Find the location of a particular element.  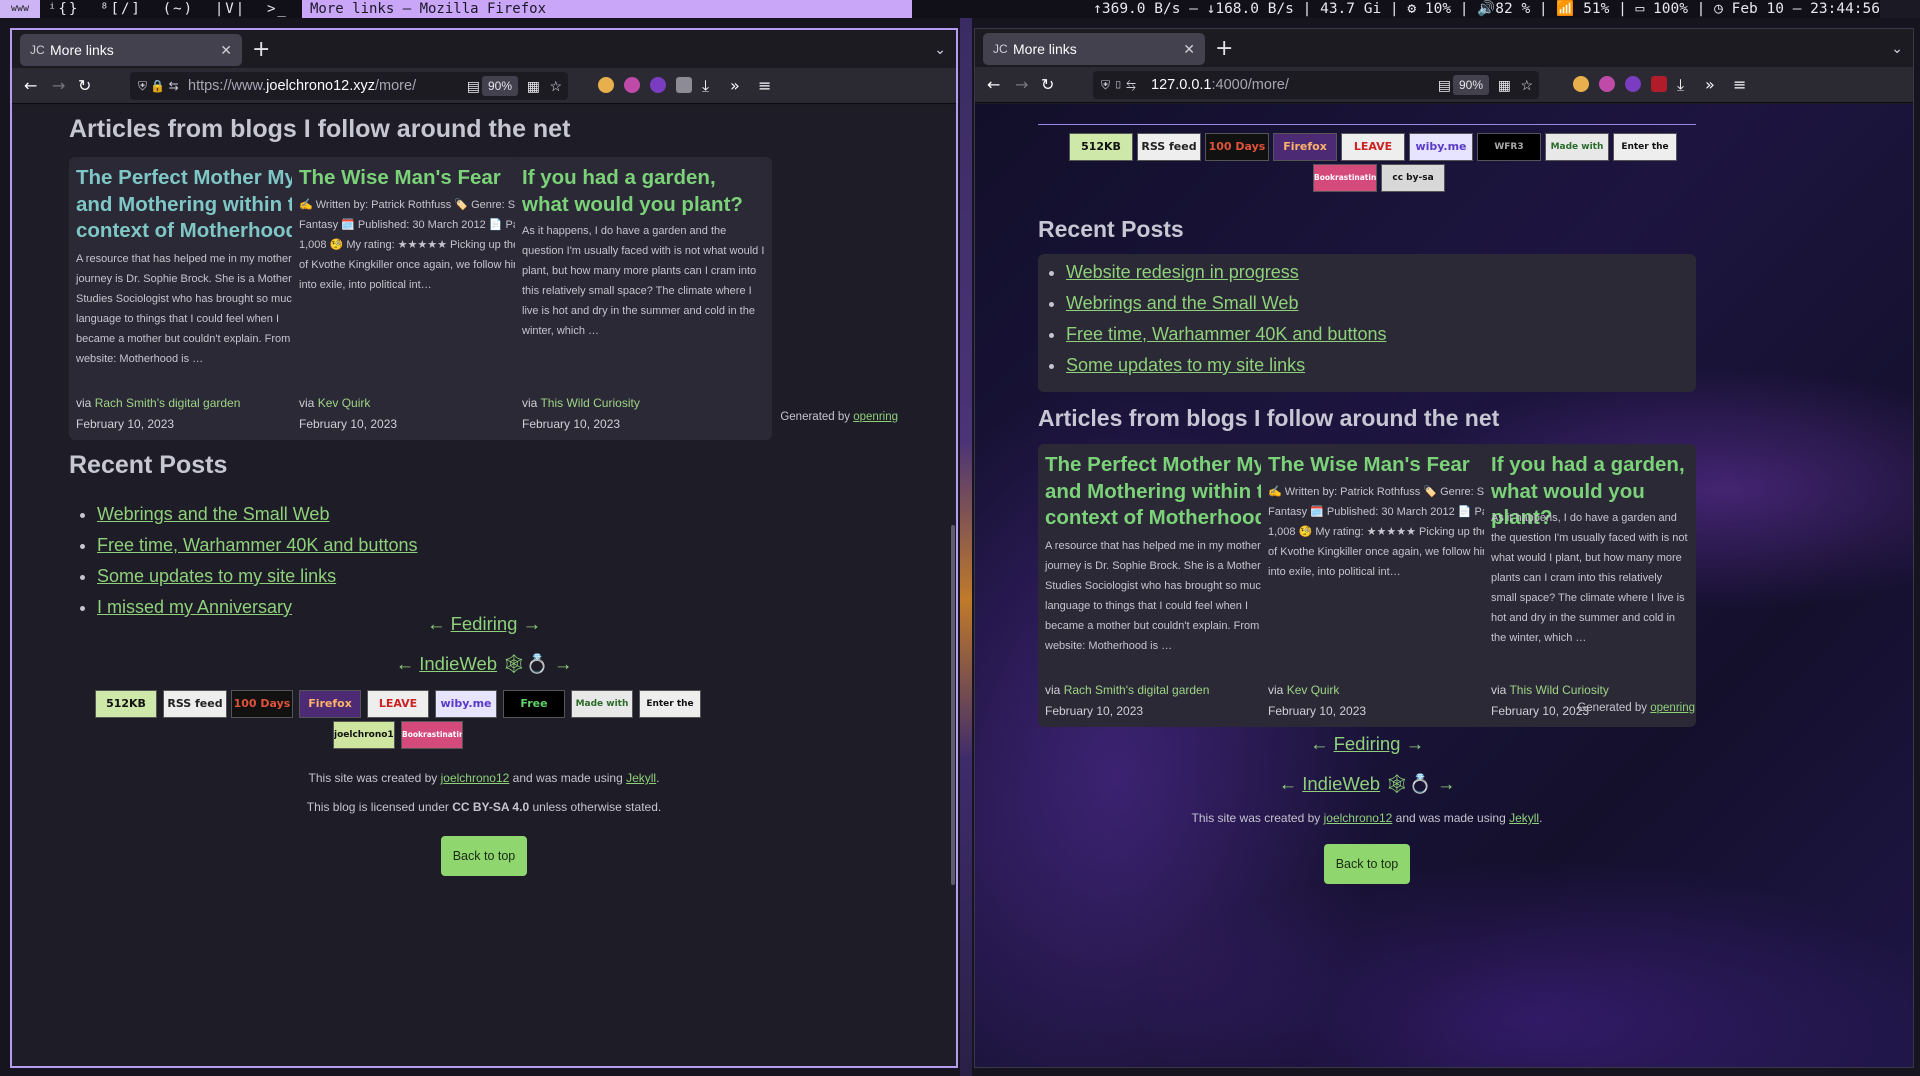

page-info-icon: ⛨ ▯ ⇆ is located at coordinates (1118, 85).